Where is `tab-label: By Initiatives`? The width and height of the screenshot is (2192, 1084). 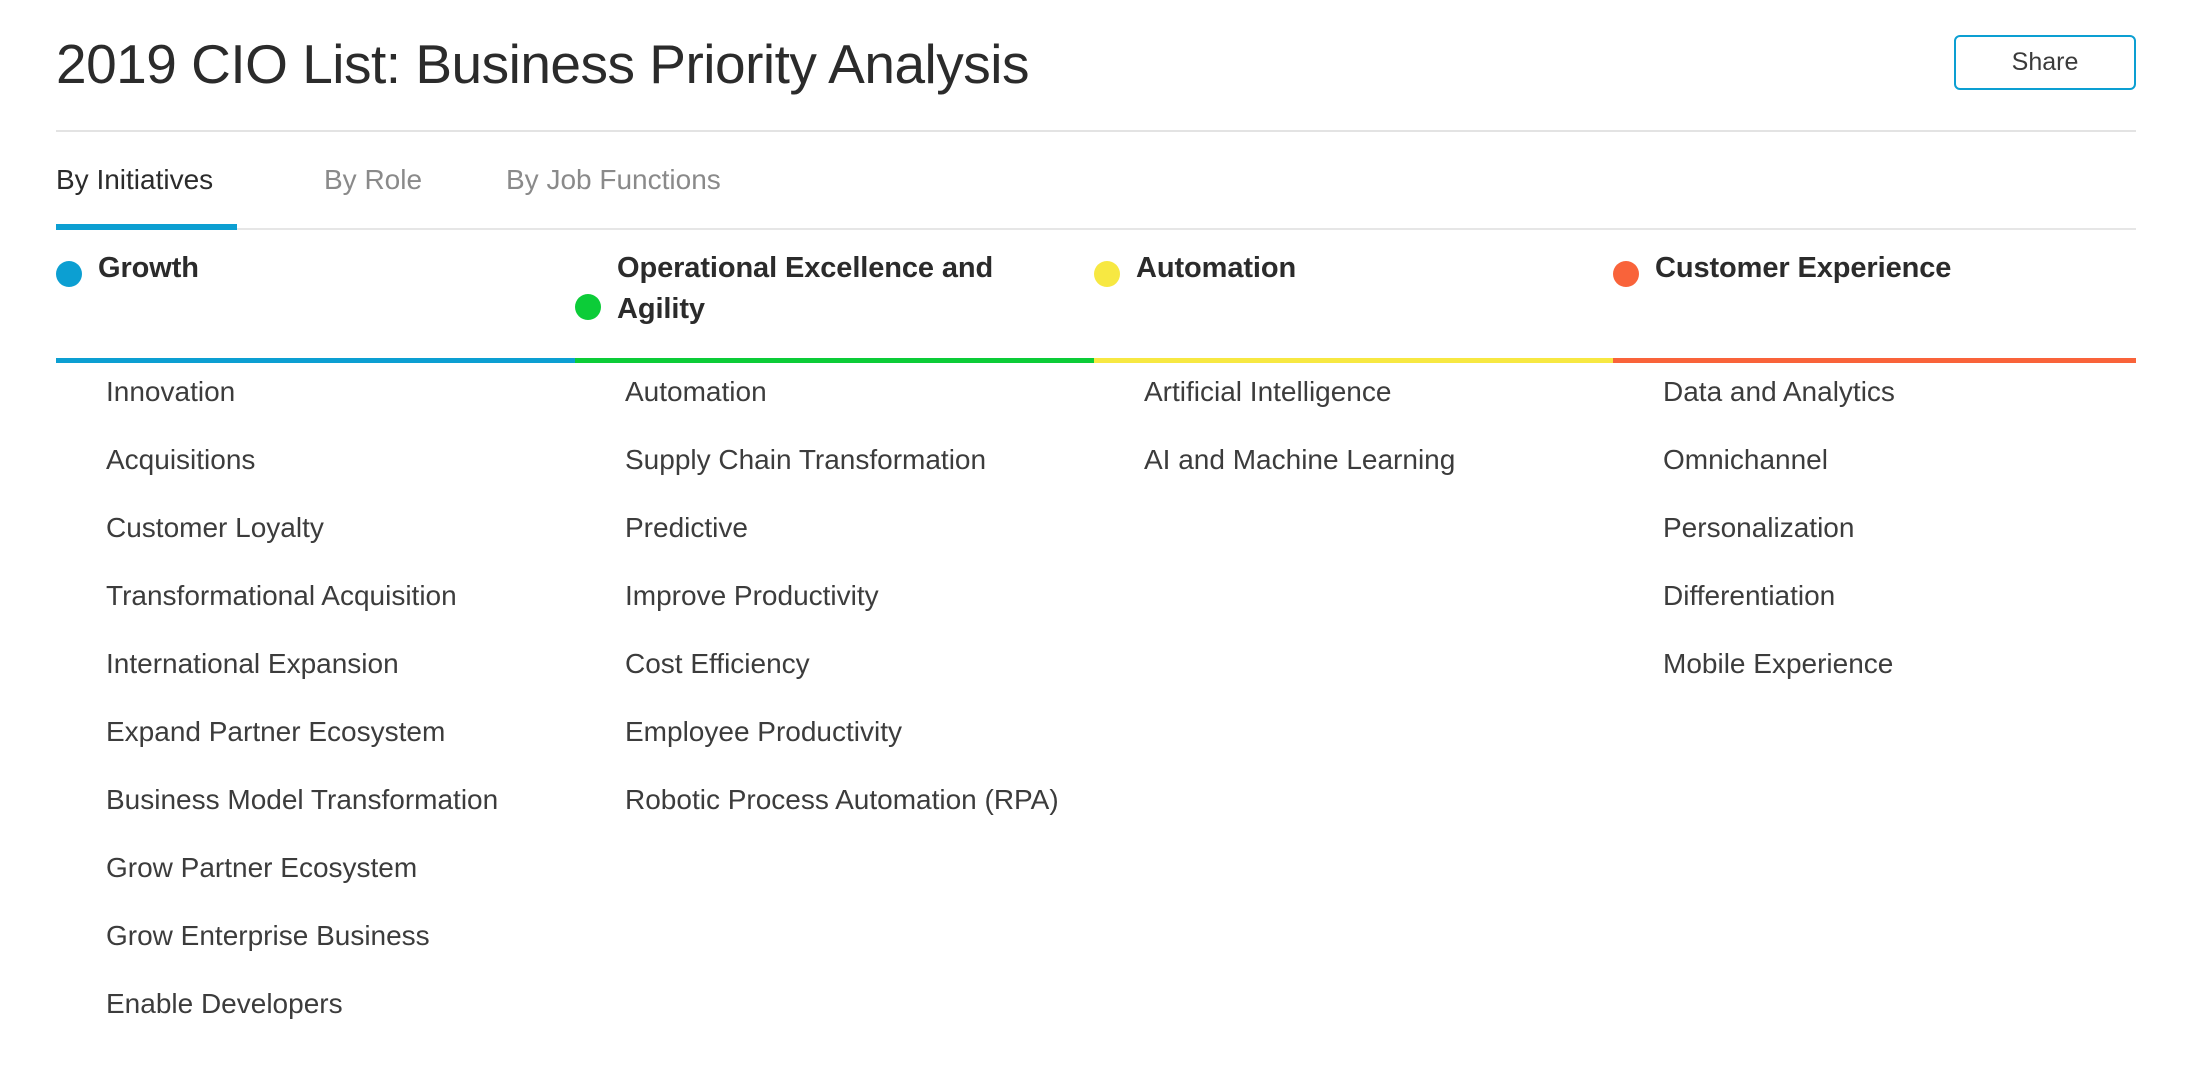 tab-label: By Initiatives is located at coordinates (135, 179).